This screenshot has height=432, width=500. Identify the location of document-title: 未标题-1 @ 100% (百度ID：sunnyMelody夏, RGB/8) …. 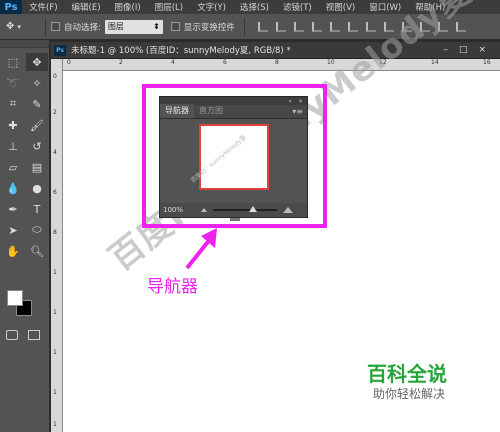
(181, 51).